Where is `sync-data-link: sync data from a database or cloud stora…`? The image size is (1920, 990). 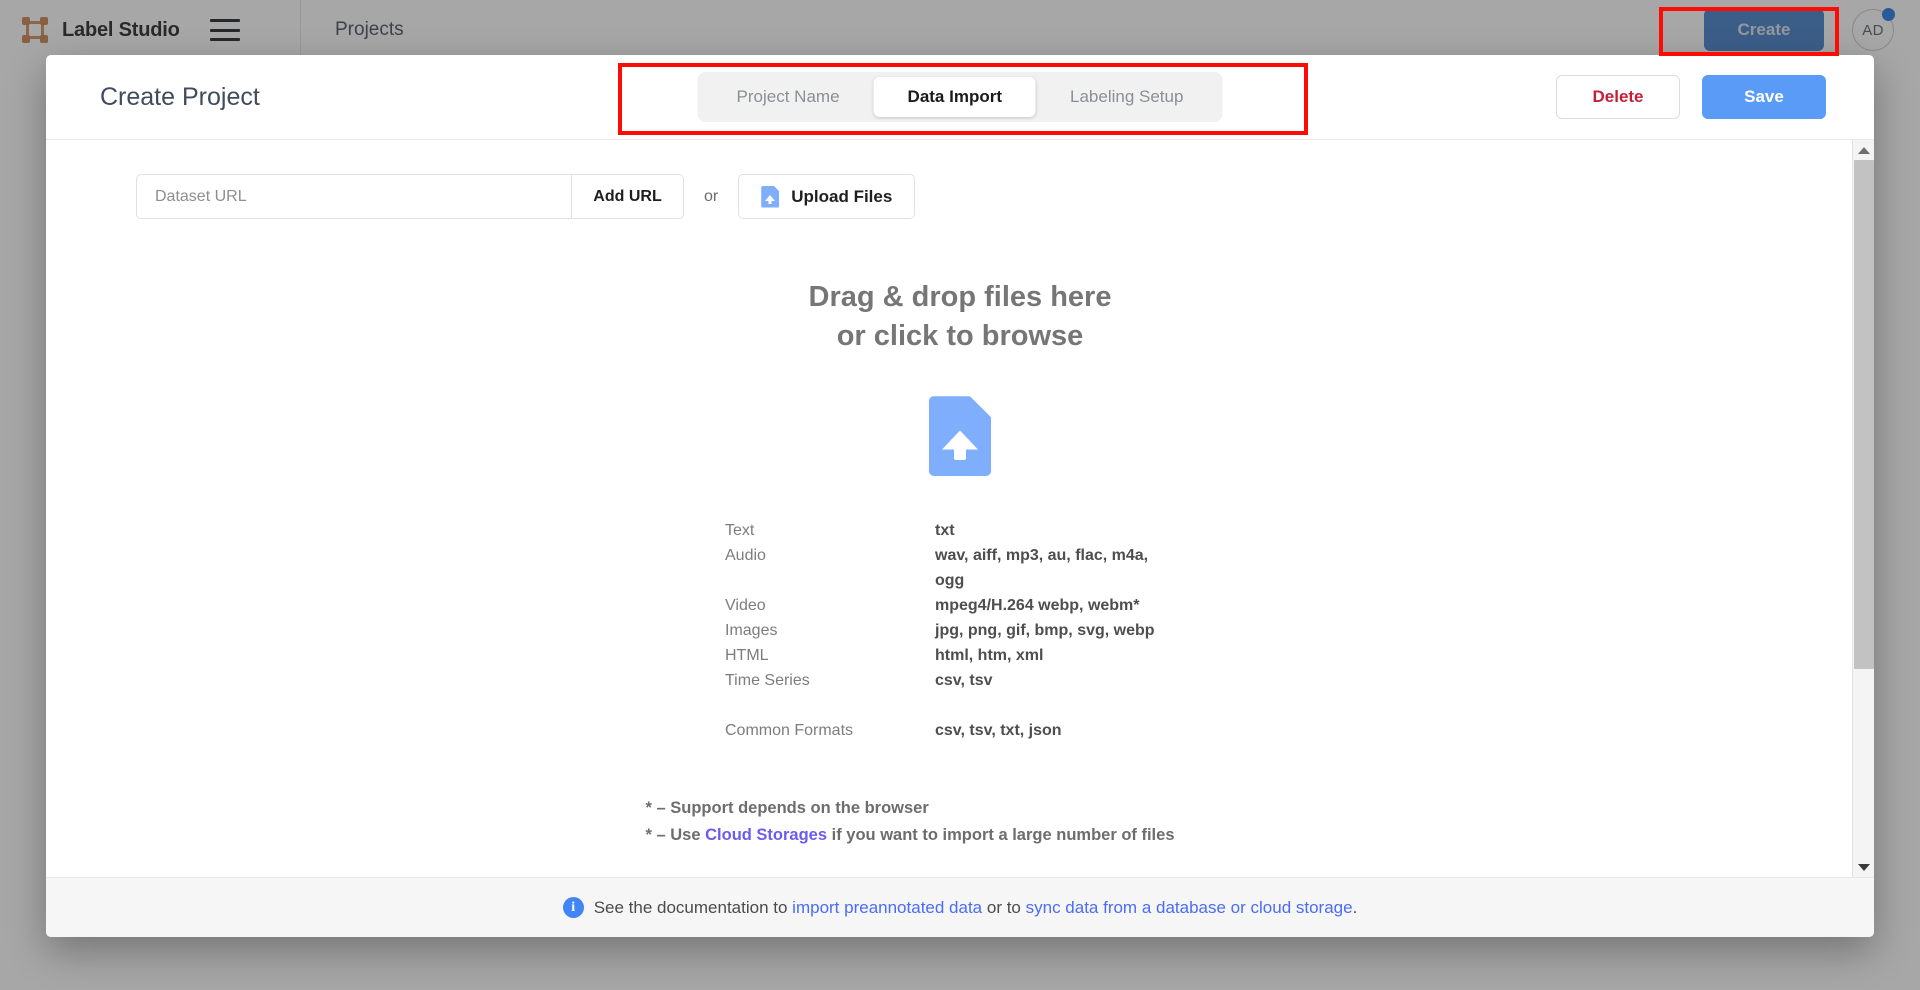 sync-data-link: sync data from a database or cloud stora… is located at coordinates (1189, 907).